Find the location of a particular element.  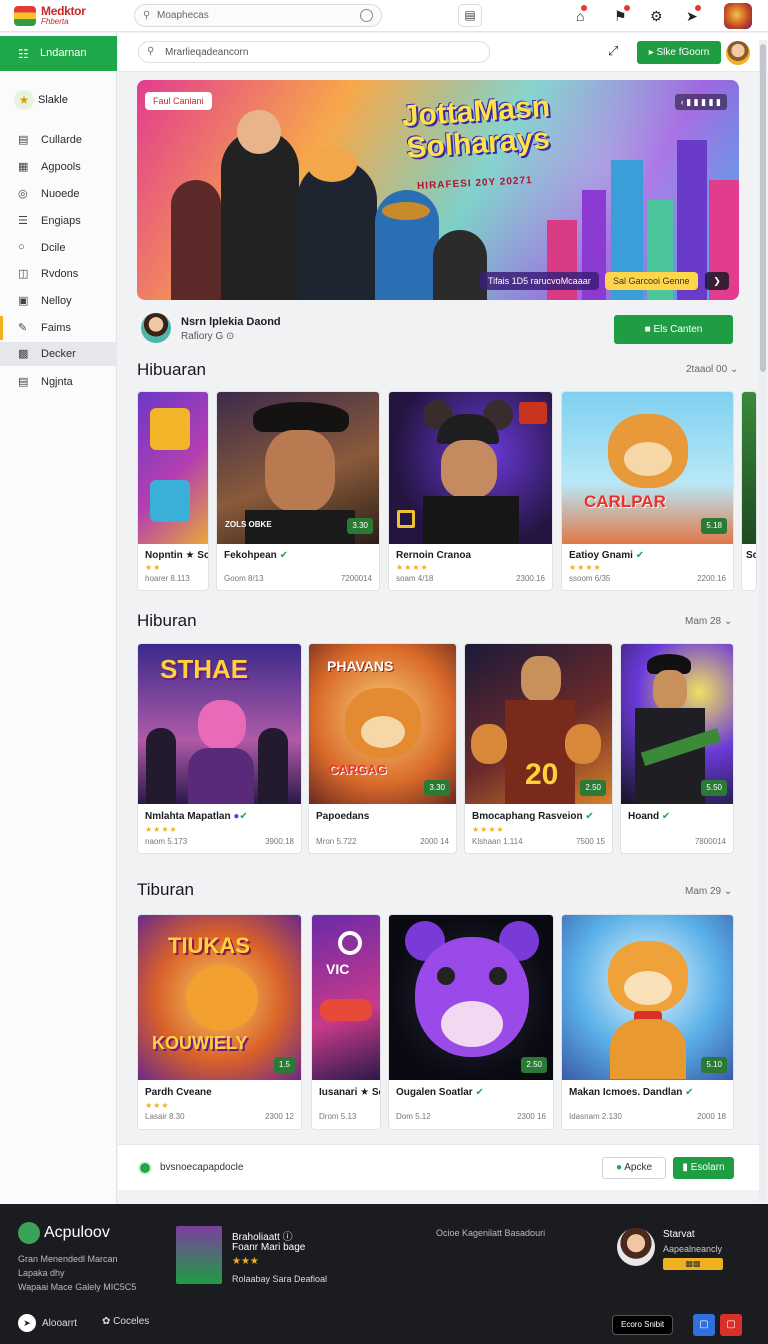

game-count: 7200014 is located at coordinates (356, 578).